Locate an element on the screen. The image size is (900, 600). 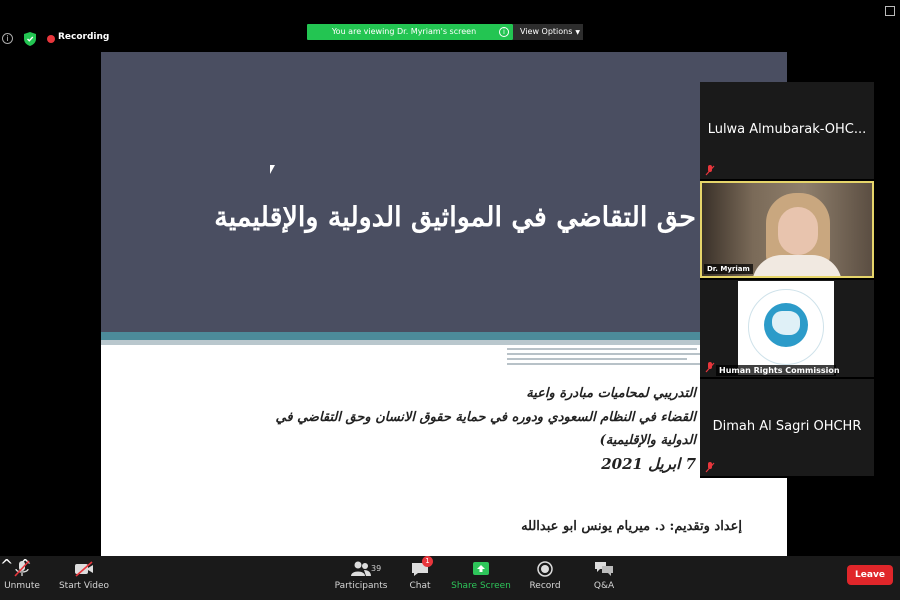
slide-divider-band is located at coordinates (444, 336).